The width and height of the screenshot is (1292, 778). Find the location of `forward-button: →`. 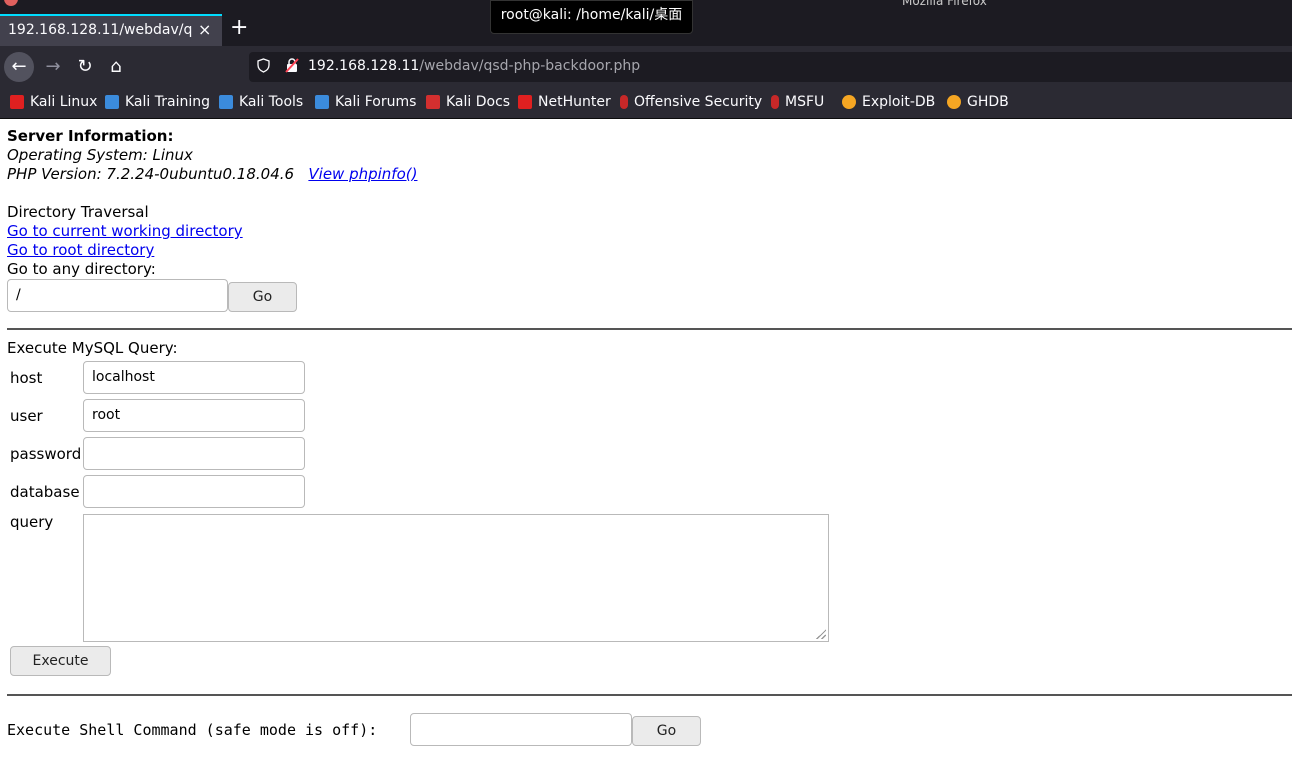

forward-button: → is located at coordinates (53, 67).